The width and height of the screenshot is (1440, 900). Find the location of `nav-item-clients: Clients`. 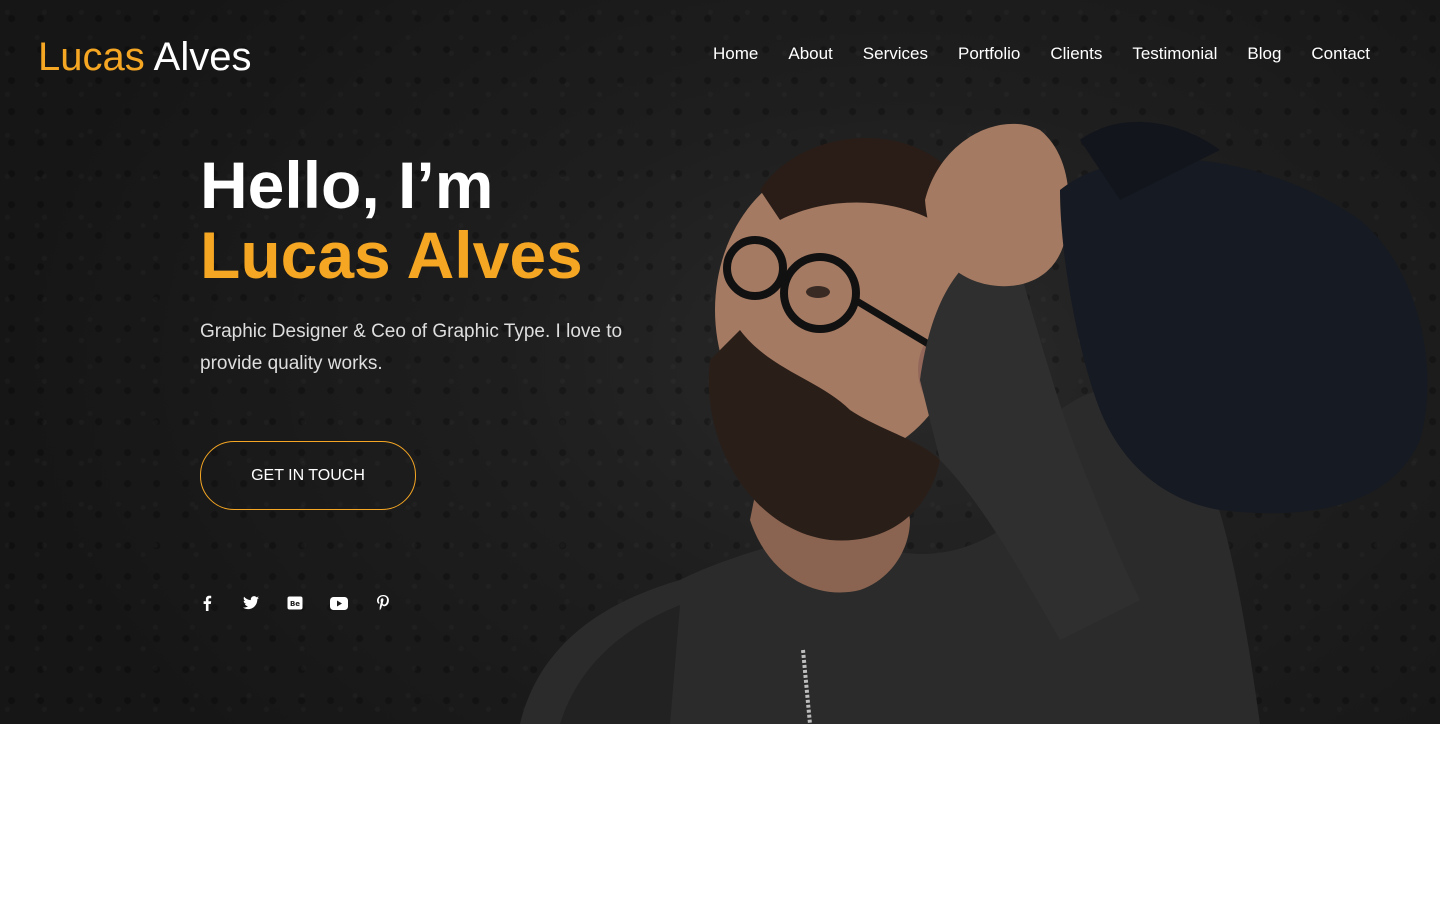

nav-item-clients: Clients is located at coordinates (1076, 54).